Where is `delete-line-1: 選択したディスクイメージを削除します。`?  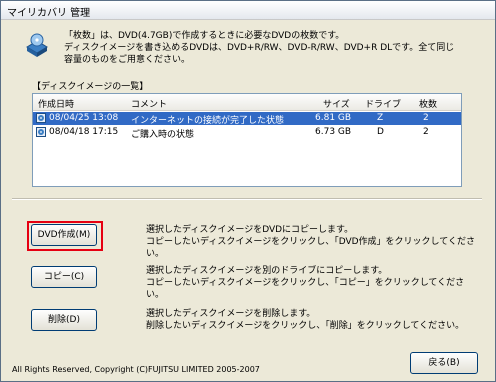 delete-line-1: 選択したディスクイメージを削除します。 is located at coordinates (231, 314).